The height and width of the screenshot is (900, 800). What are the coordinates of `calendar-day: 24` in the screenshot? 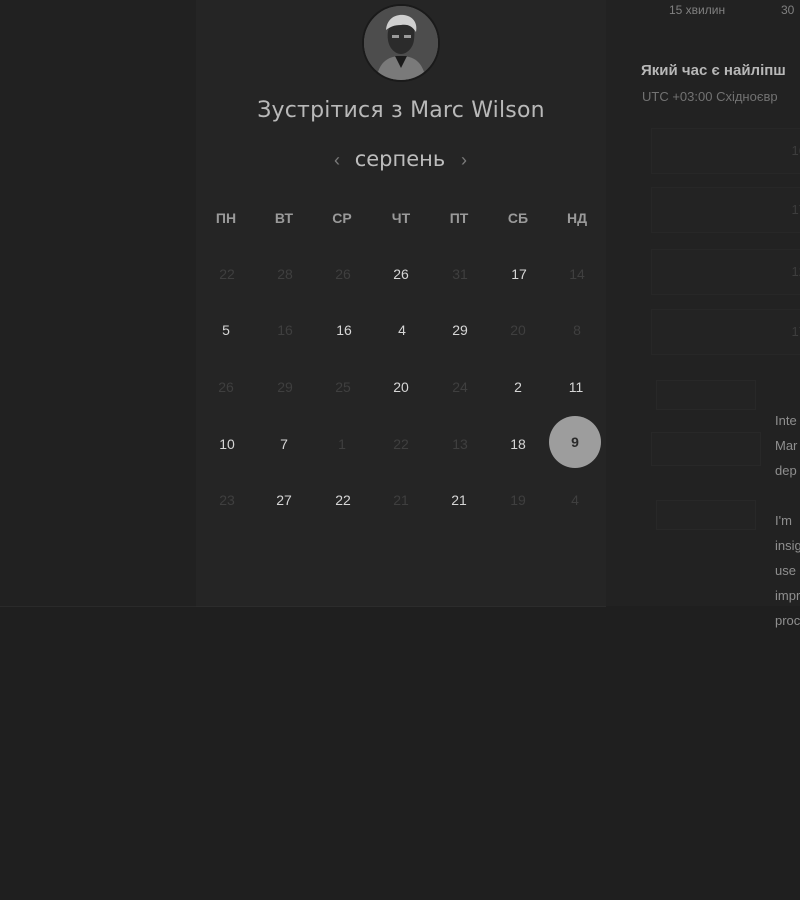 It's located at (460, 387).